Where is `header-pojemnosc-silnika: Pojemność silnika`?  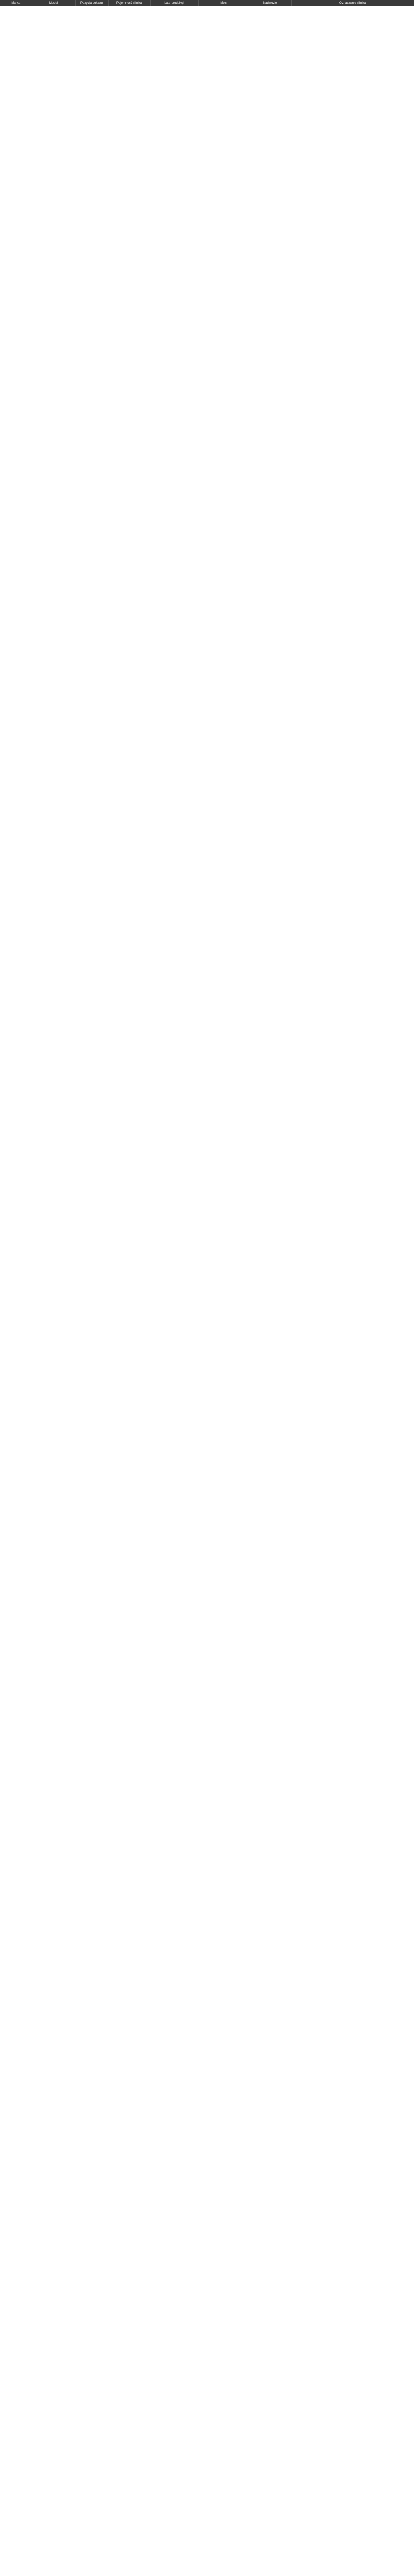 header-pojemnosc-silnika: Pojemność silnika is located at coordinates (129, 3).